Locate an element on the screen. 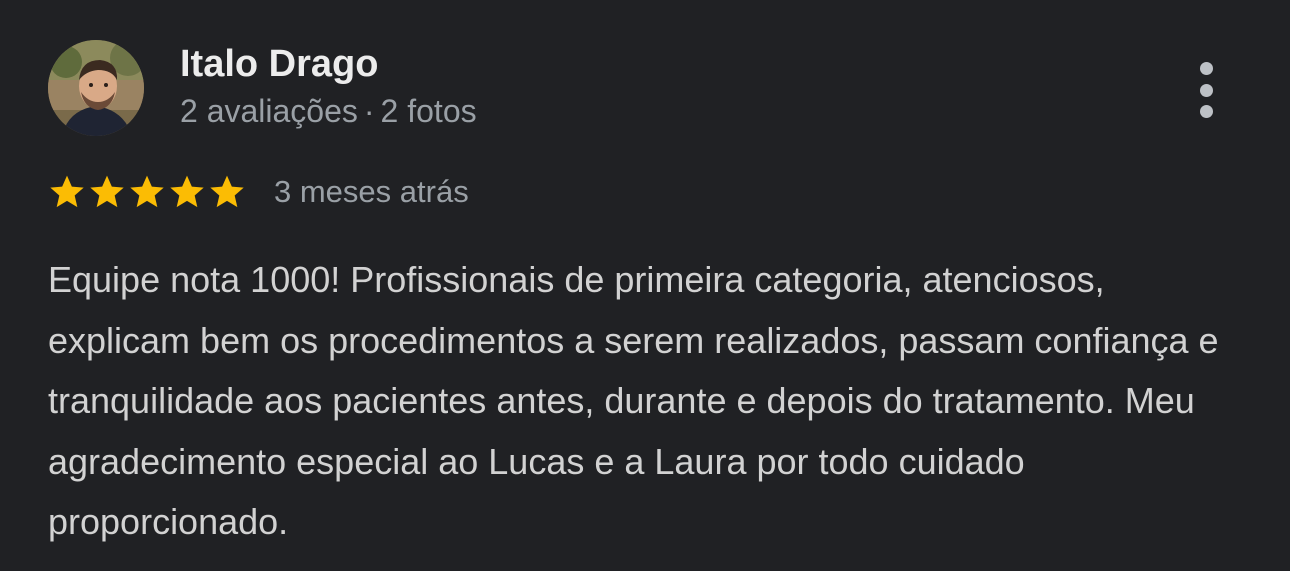 This screenshot has width=1290, height=571. reviewer-meta: 2 avaliações · 2 fotos is located at coordinates (328, 111).